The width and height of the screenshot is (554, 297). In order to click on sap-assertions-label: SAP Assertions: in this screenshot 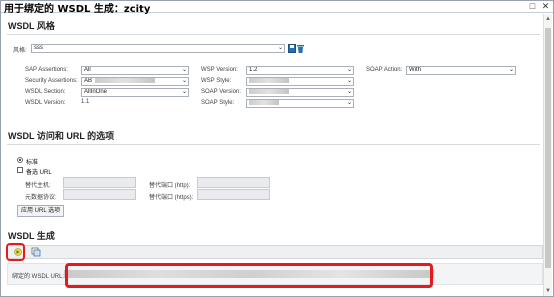, I will do `click(46, 70)`.